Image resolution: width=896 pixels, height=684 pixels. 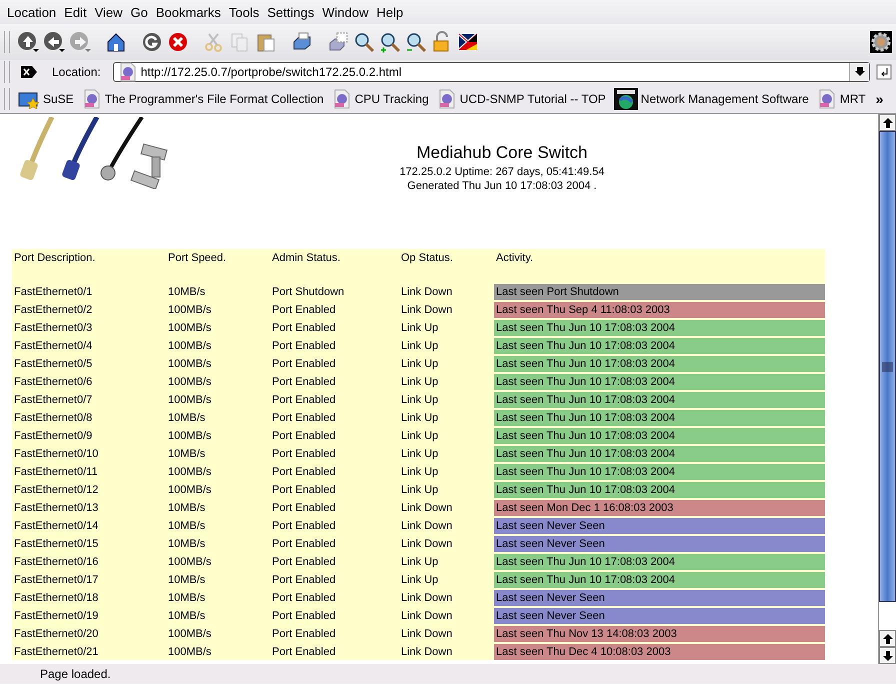 What do you see at coordinates (54, 258) in the screenshot?
I see `column-header: Port Description.` at bounding box center [54, 258].